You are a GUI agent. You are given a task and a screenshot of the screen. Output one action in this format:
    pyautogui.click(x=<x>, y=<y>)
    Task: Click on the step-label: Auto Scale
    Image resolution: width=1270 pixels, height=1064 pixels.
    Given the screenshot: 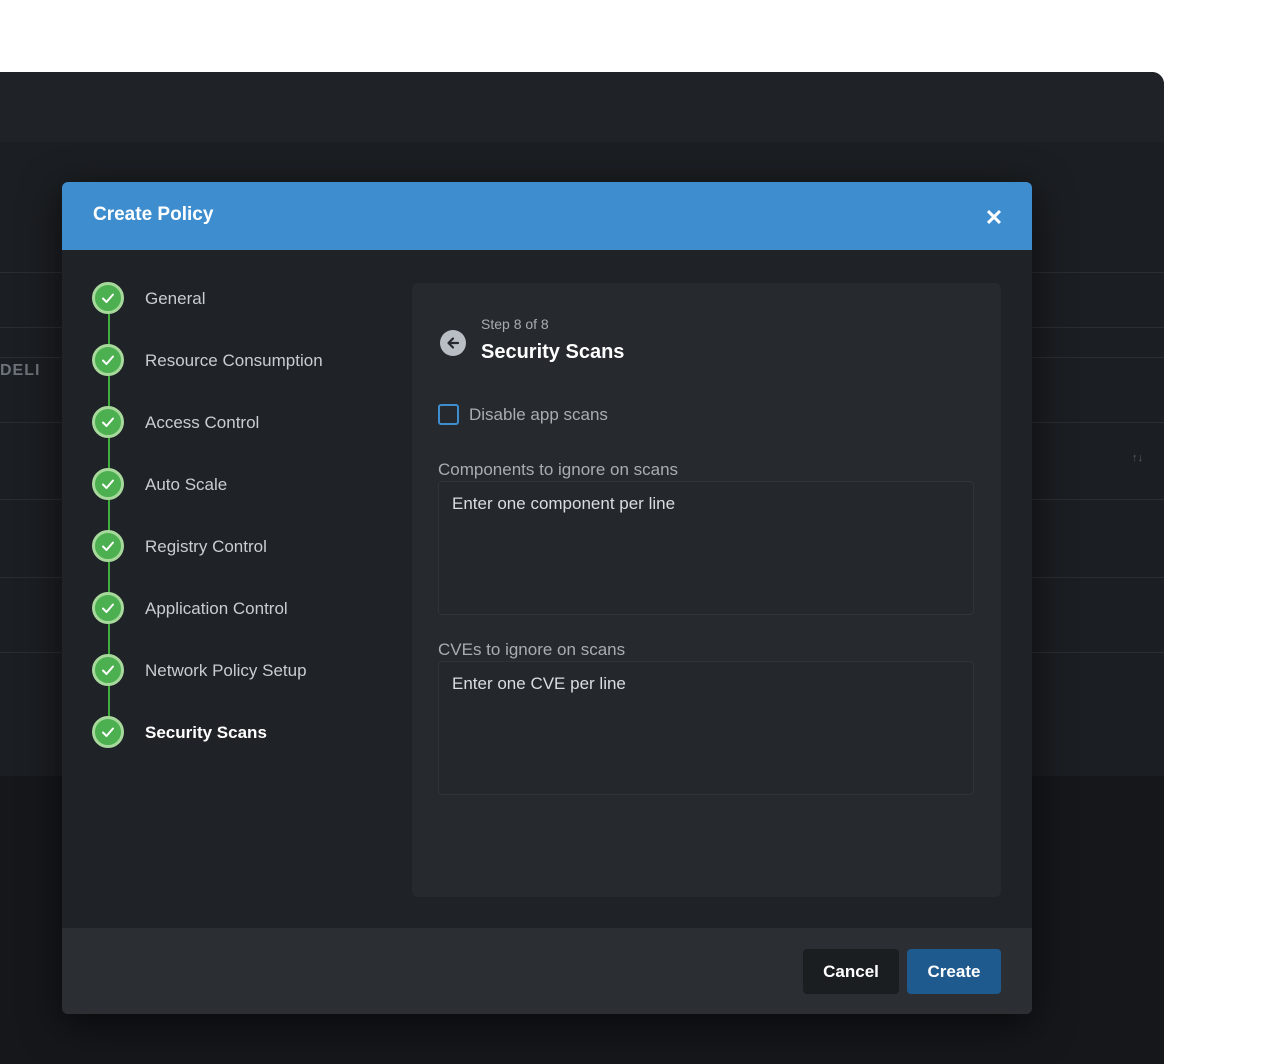 What is the action you would take?
    pyautogui.click(x=186, y=484)
    